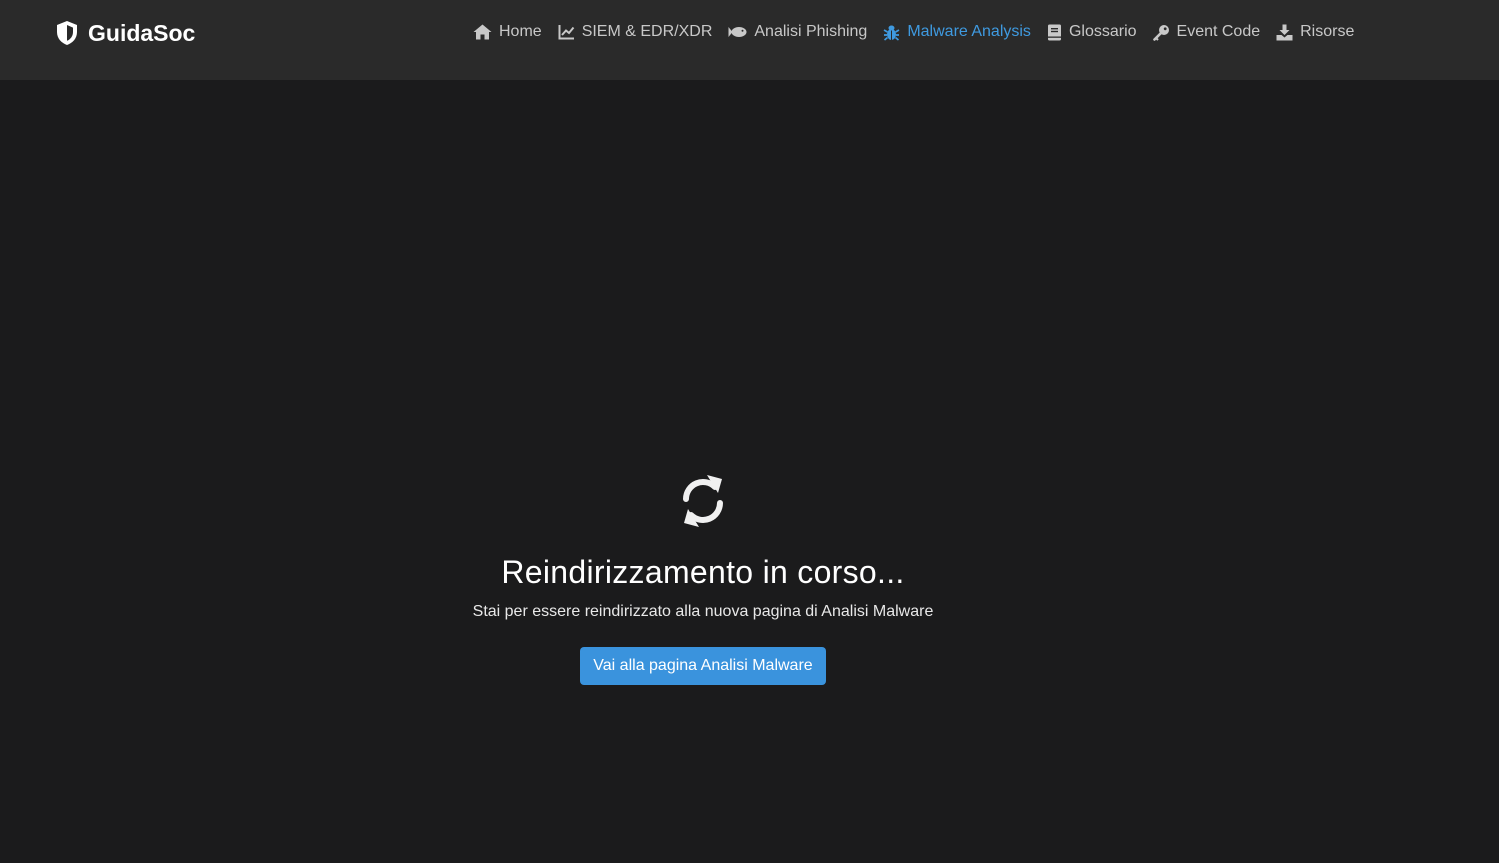  I want to click on brand-name: GuidaSoc, so click(142, 32).